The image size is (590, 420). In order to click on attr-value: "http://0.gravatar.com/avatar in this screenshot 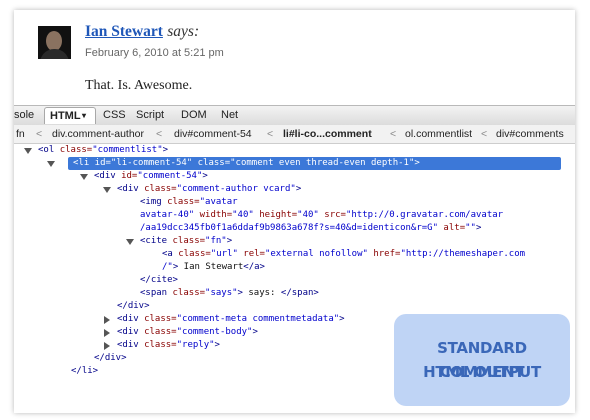, I will do `click(424, 215)`.